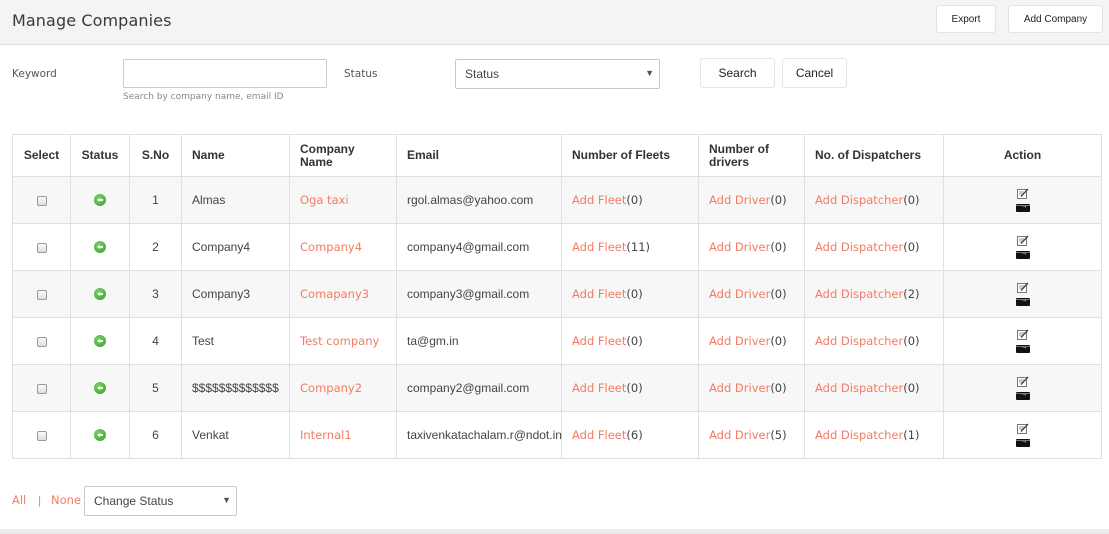  Describe the element at coordinates (334, 294) in the screenshot. I see `company-name-link: Comapany3` at that location.